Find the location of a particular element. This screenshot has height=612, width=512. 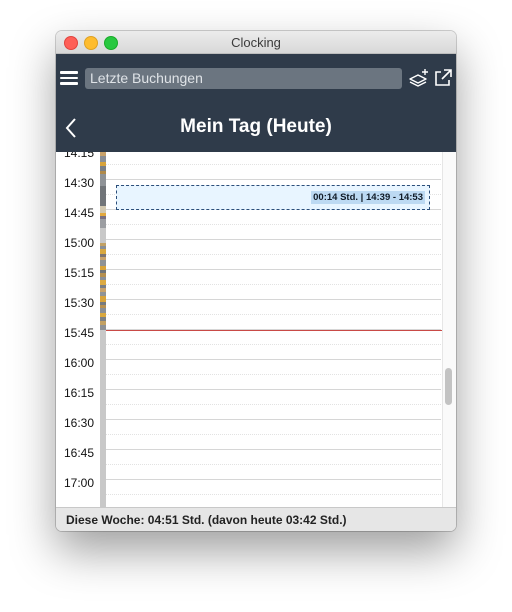

time-label: 16:45 is located at coordinates (79, 453).